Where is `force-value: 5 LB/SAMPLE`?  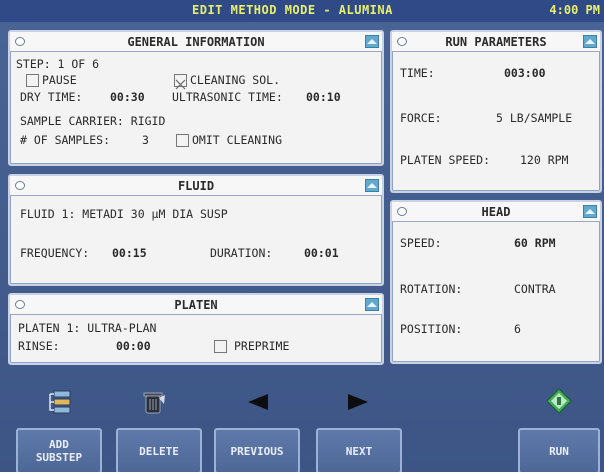
force-value: 5 LB/SAMPLE is located at coordinates (534, 118).